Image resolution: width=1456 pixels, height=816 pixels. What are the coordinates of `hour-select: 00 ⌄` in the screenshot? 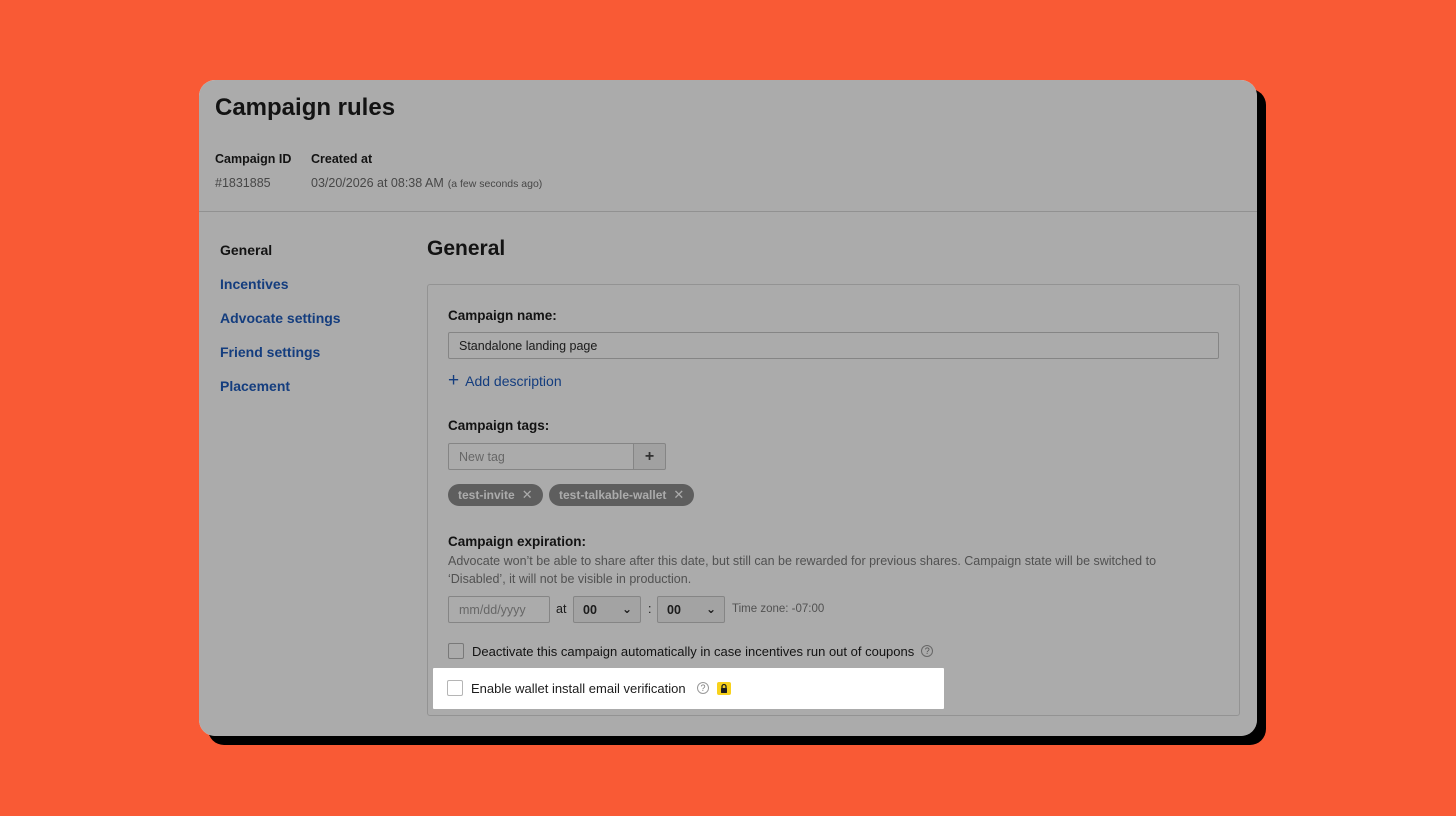 It's located at (607, 609).